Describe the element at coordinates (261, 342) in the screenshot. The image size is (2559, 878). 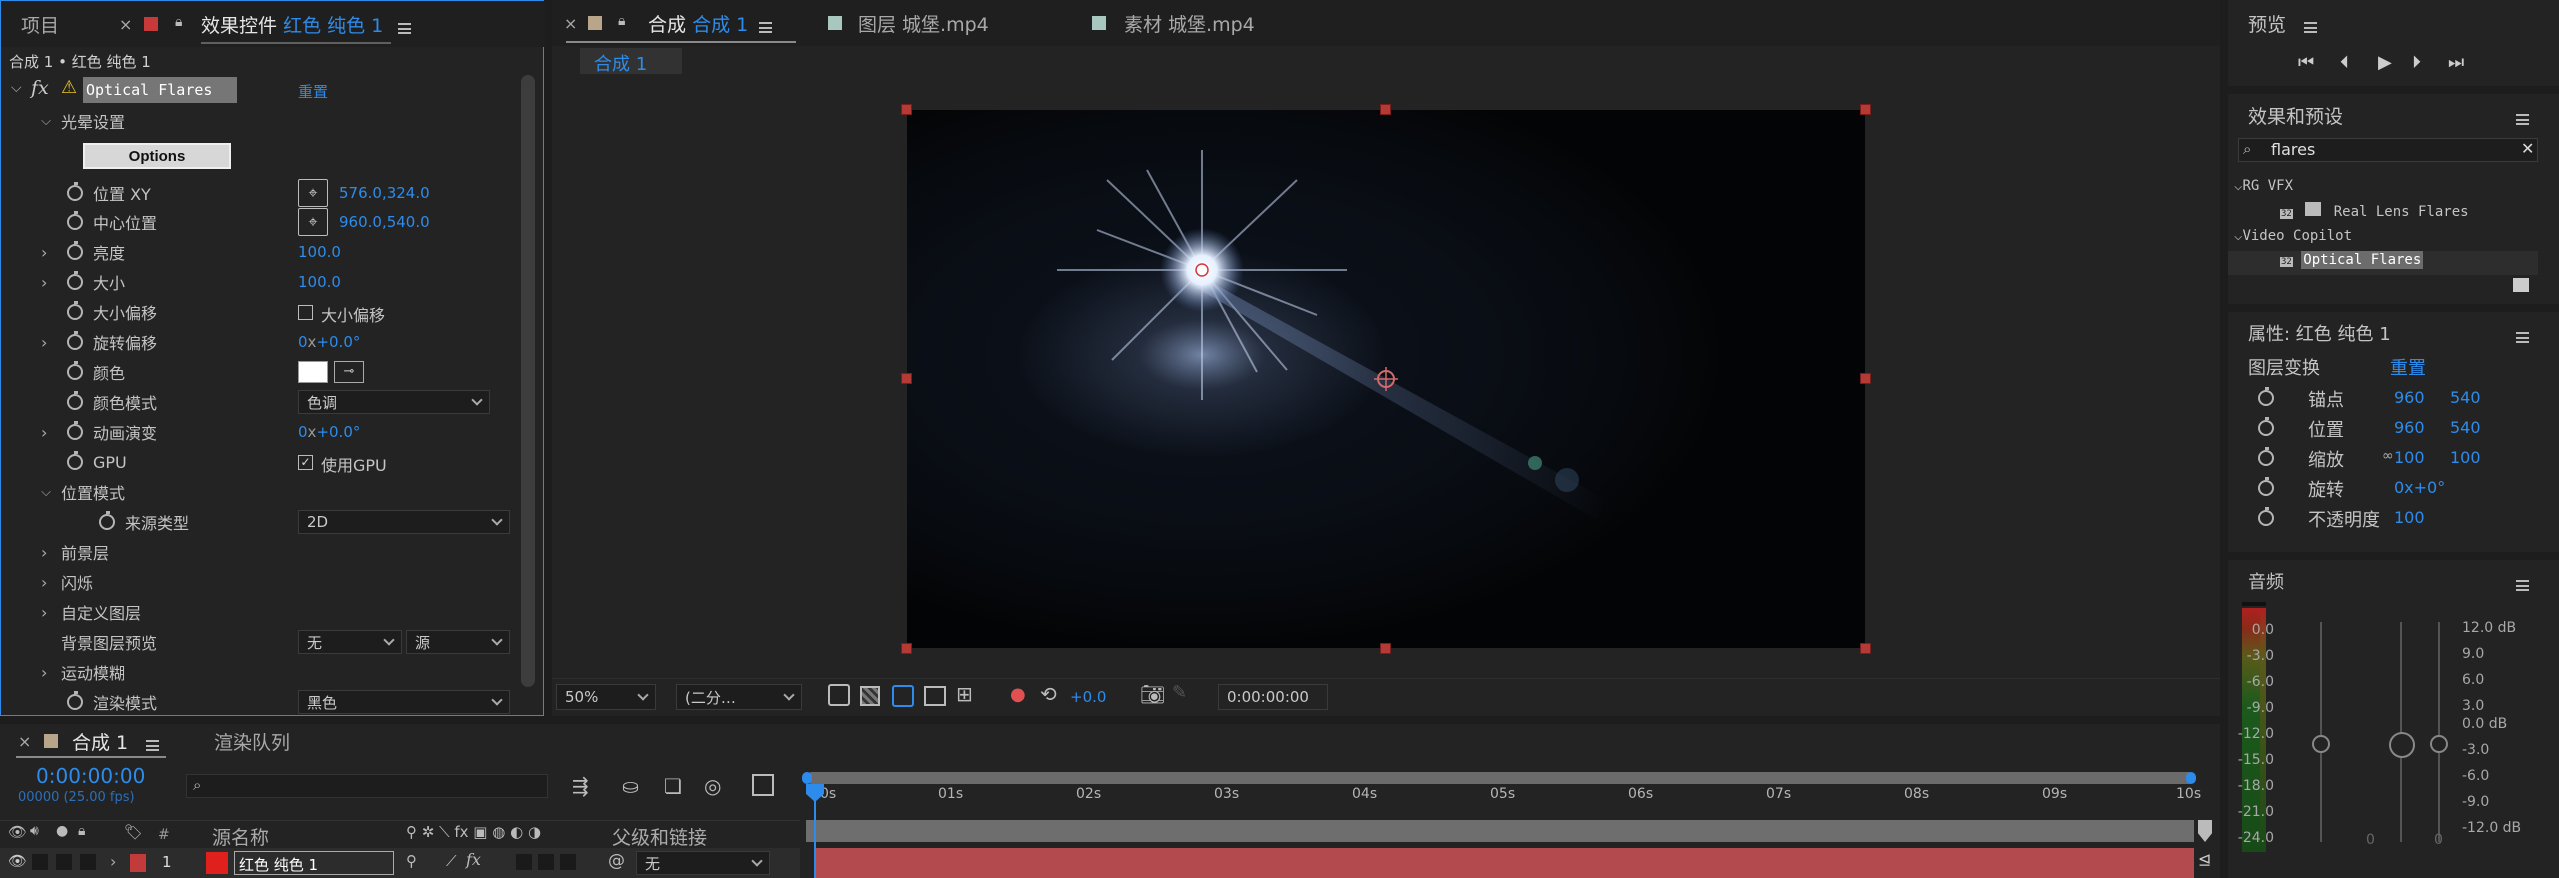
I see `prop-rotation-offset: › 旋转偏移 0x+0.0°` at that location.